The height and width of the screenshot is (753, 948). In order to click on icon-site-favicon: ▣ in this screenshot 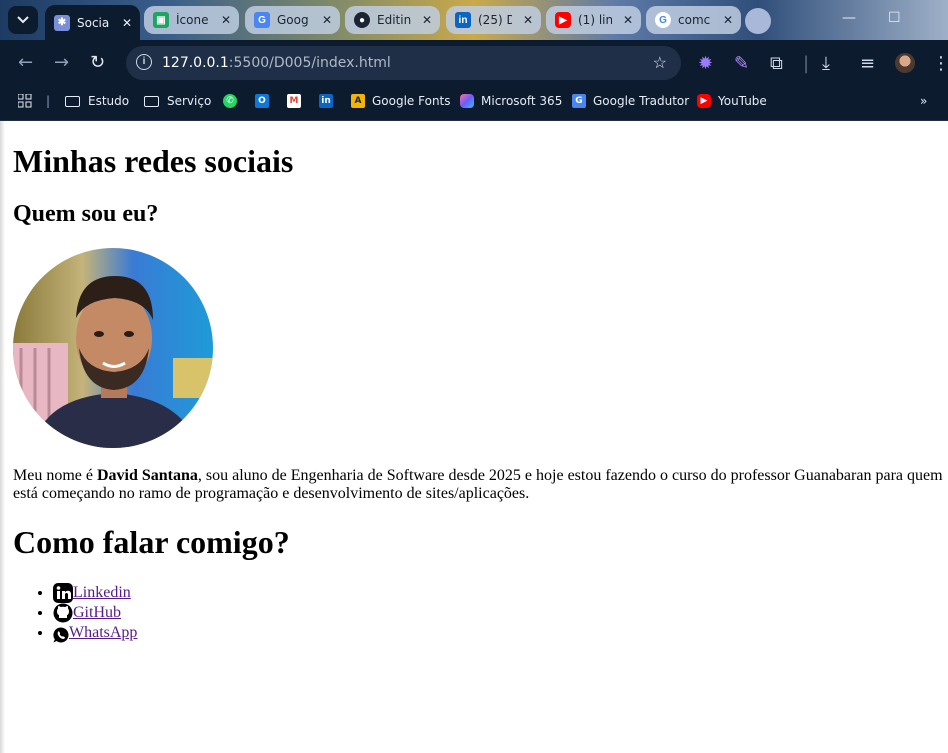, I will do `click(161, 20)`.